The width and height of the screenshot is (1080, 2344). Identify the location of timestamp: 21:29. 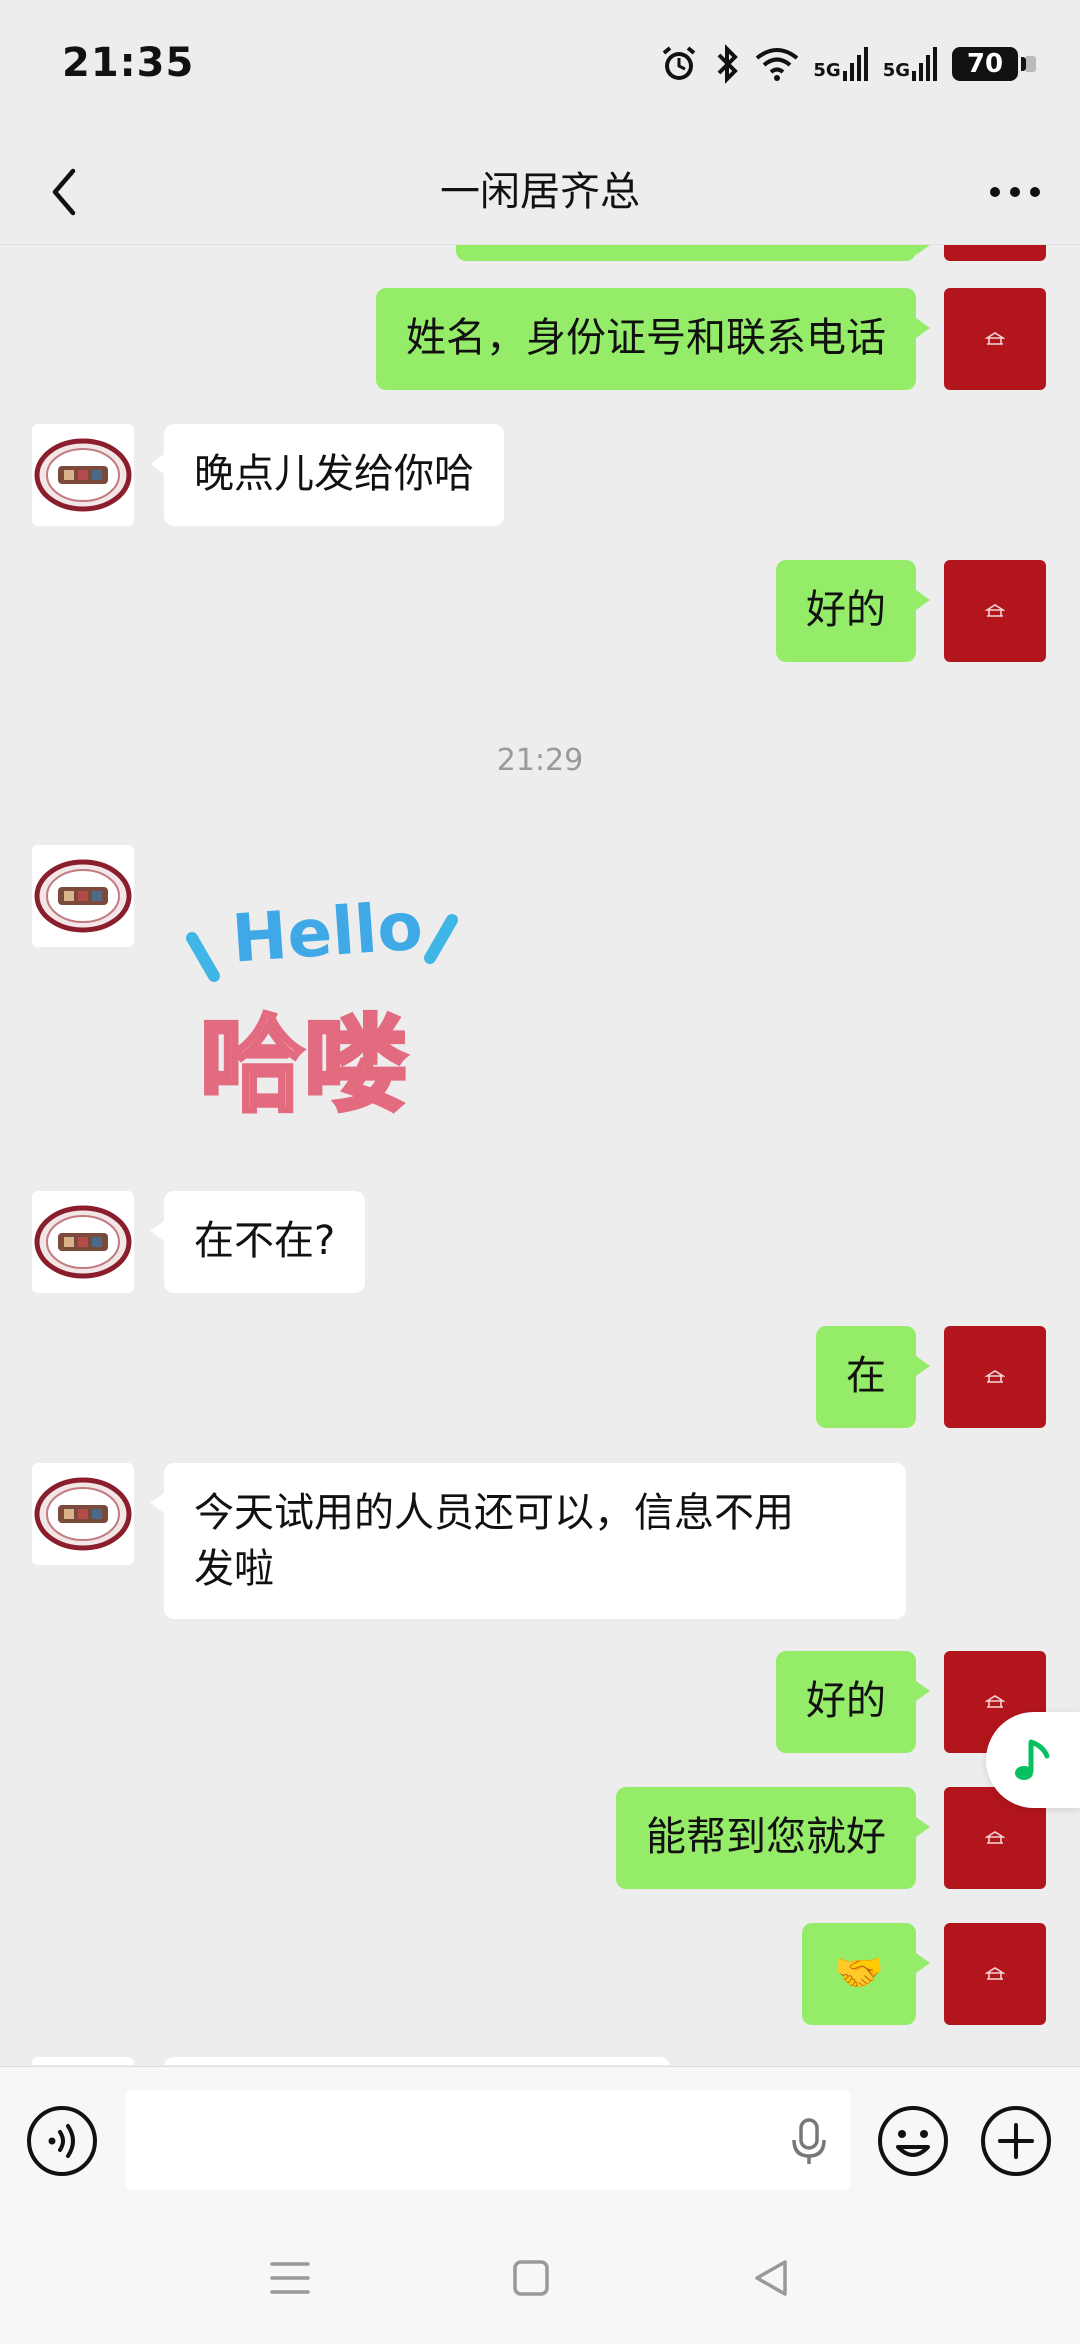
(540, 760).